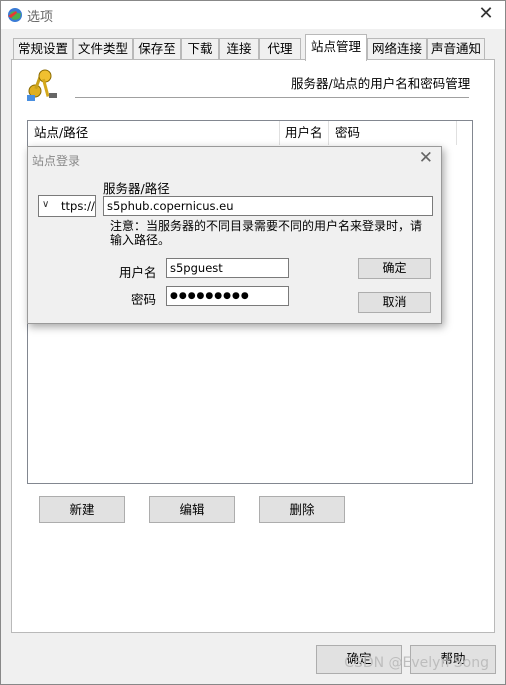  What do you see at coordinates (200, 49) in the screenshot?
I see `tab-download: 下载` at bounding box center [200, 49].